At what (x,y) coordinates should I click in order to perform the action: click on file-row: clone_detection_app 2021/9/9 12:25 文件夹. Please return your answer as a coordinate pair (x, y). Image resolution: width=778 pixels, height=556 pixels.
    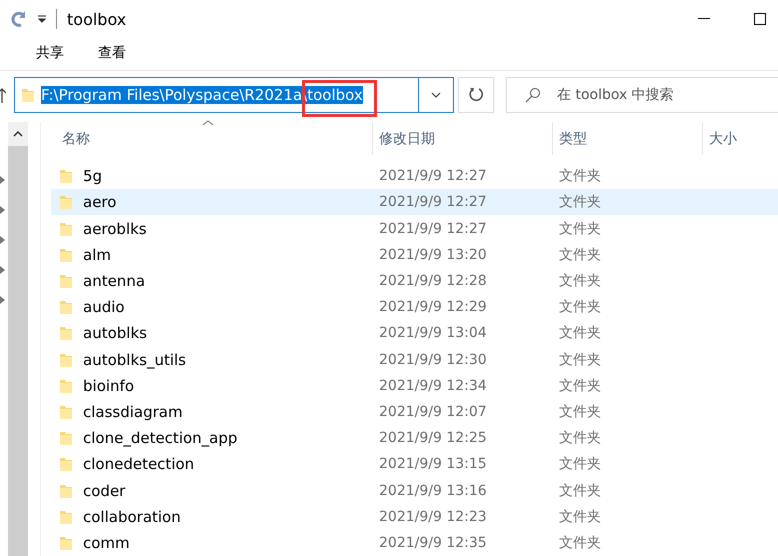
    Looking at the image, I should click on (414, 438).